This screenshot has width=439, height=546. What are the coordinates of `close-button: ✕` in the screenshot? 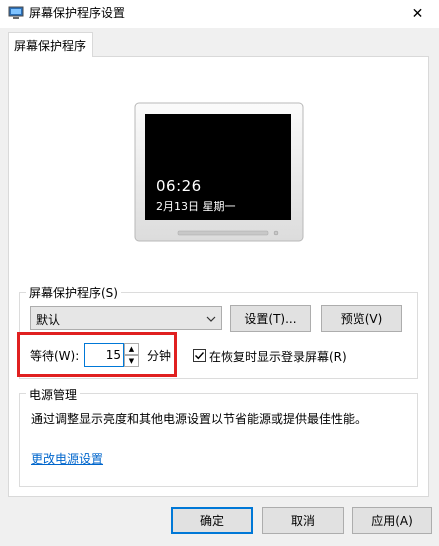 It's located at (417, 14).